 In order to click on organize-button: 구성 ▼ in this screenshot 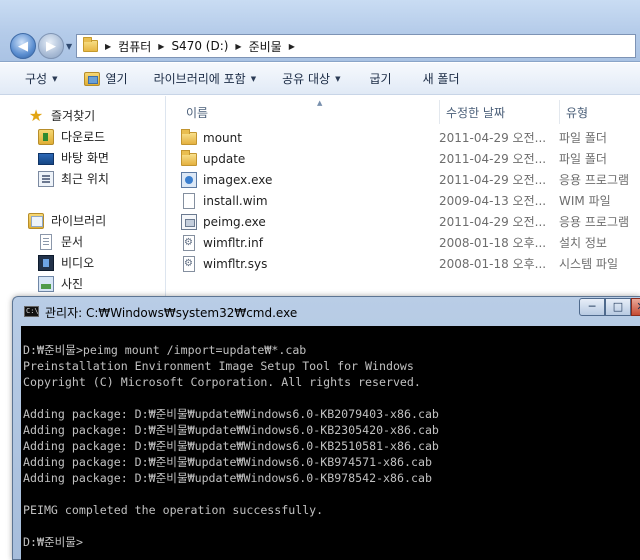, I will do `click(41, 78)`.